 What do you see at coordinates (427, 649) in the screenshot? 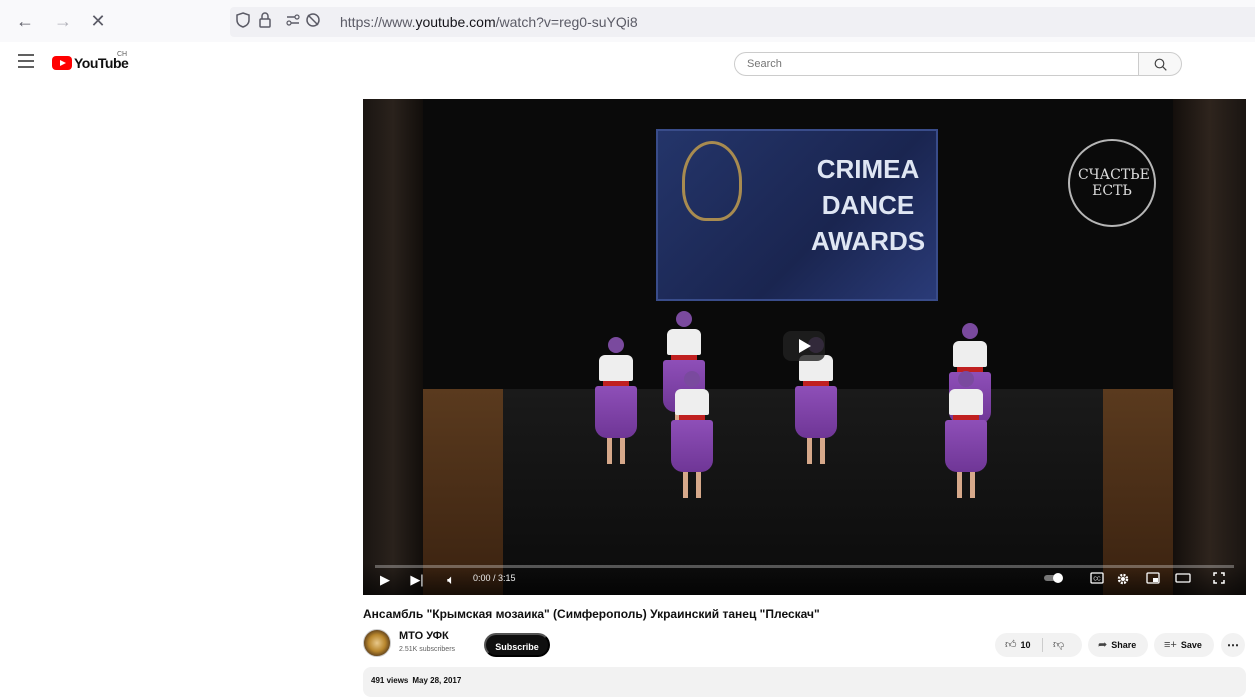
I see `subscriber-count: 2.51K subscribers` at bounding box center [427, 649].